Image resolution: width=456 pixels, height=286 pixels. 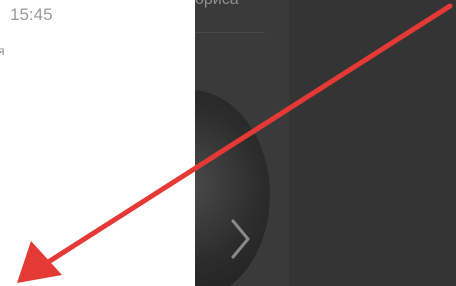 What do you see at coordinates (2, 51) in the screenshot?
I see `message-subtitle: я` at bounding box center [2, 51].